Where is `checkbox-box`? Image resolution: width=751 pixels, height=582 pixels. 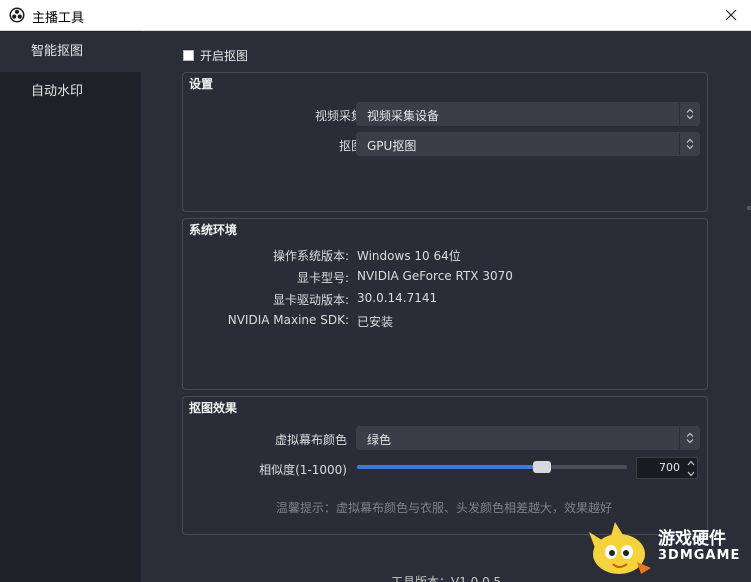
checkbox-box is located at coordinates (188, 55).